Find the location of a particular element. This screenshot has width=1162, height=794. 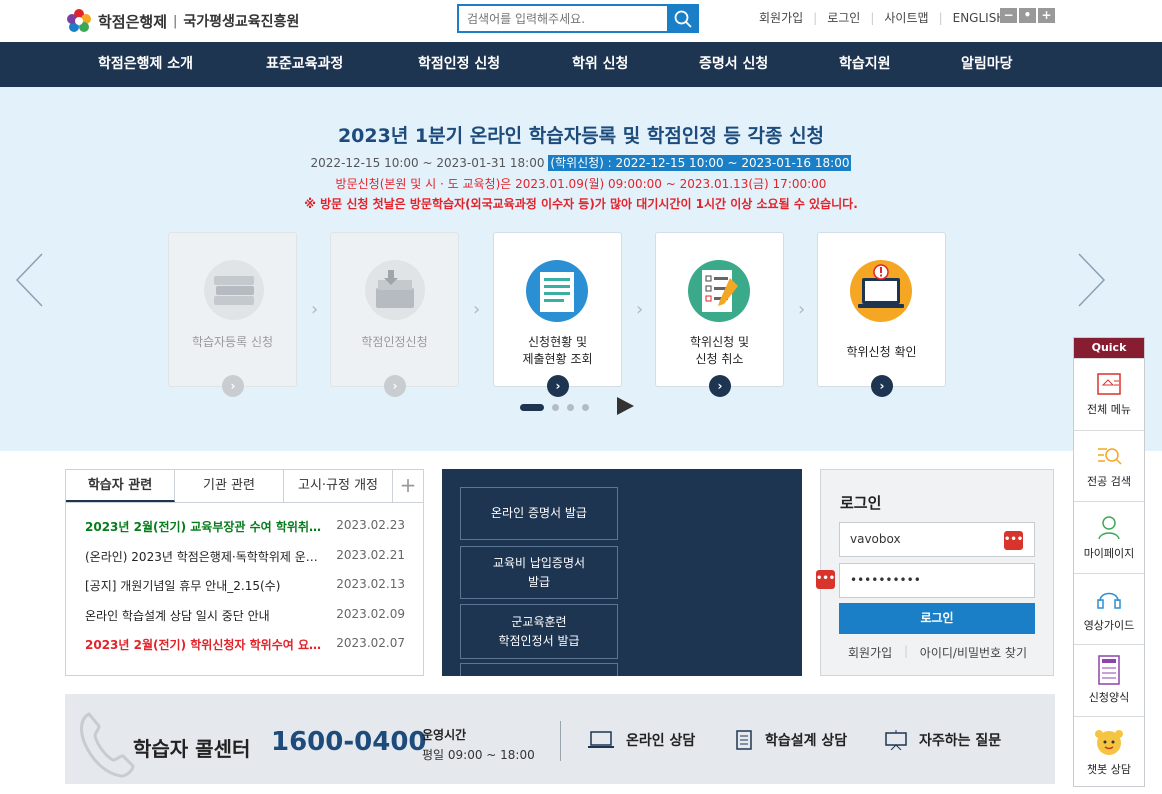

search-input is located at coordinates (563, 18).